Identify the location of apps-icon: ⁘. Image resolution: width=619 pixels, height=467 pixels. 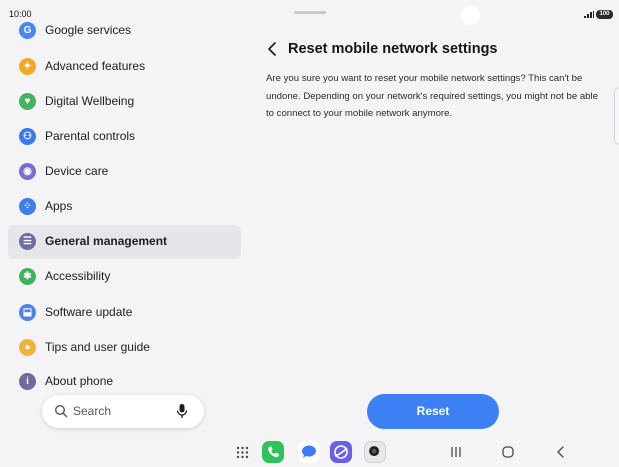
(27, 206).